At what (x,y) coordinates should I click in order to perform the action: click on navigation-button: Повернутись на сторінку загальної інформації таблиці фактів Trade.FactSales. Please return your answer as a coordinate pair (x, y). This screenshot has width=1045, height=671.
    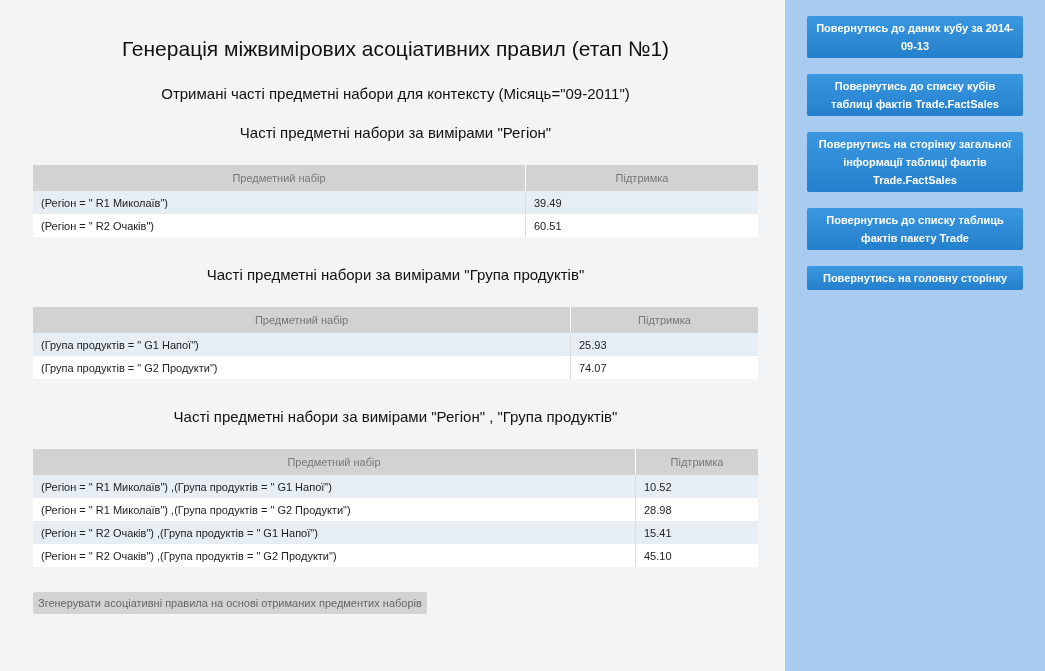
    Looking at the image, I should click on (915, 162).